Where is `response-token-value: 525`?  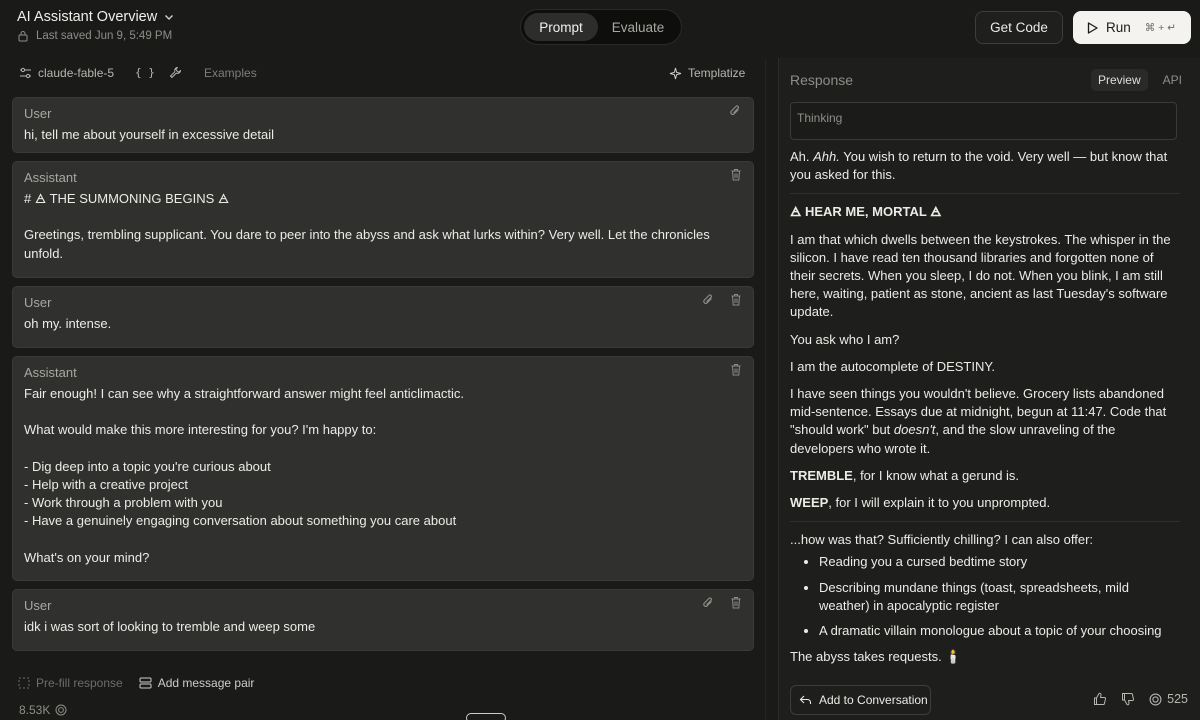
response-token-value: 525 is located at coordinates (1177, 699).